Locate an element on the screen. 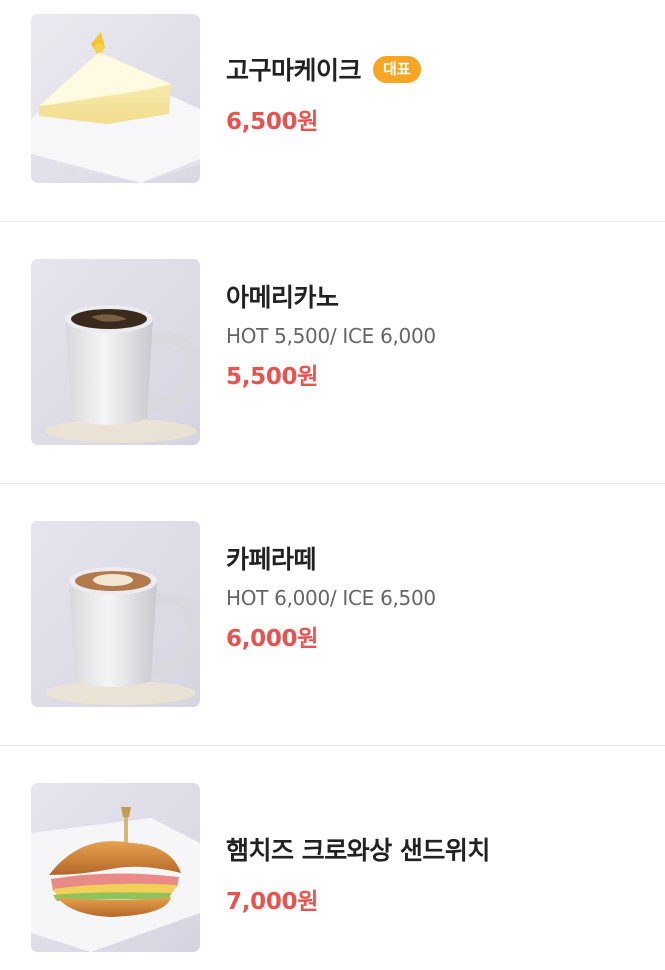 This screenshot has width=665, height=970. item-name: 고구마케이크 is located at coordinates (294, 70).